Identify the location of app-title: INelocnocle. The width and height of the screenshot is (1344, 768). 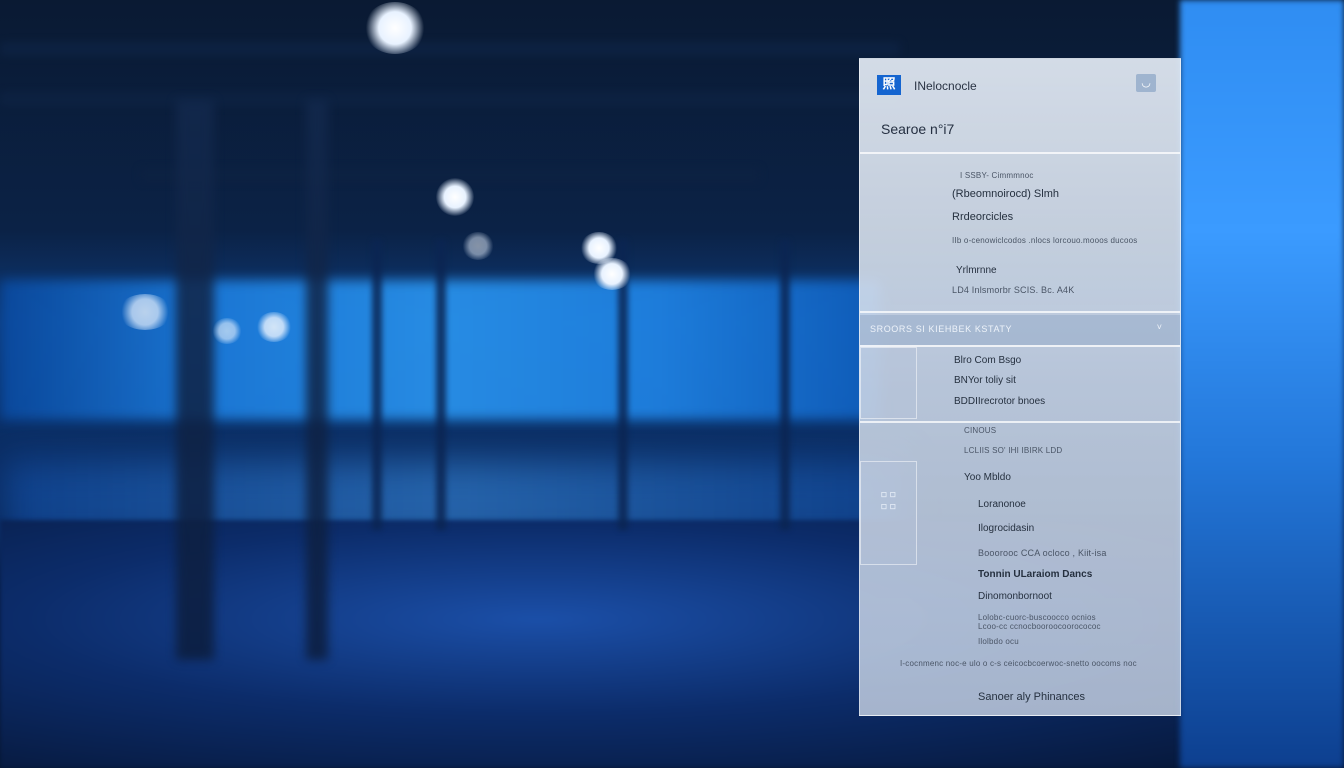
(945, 86).